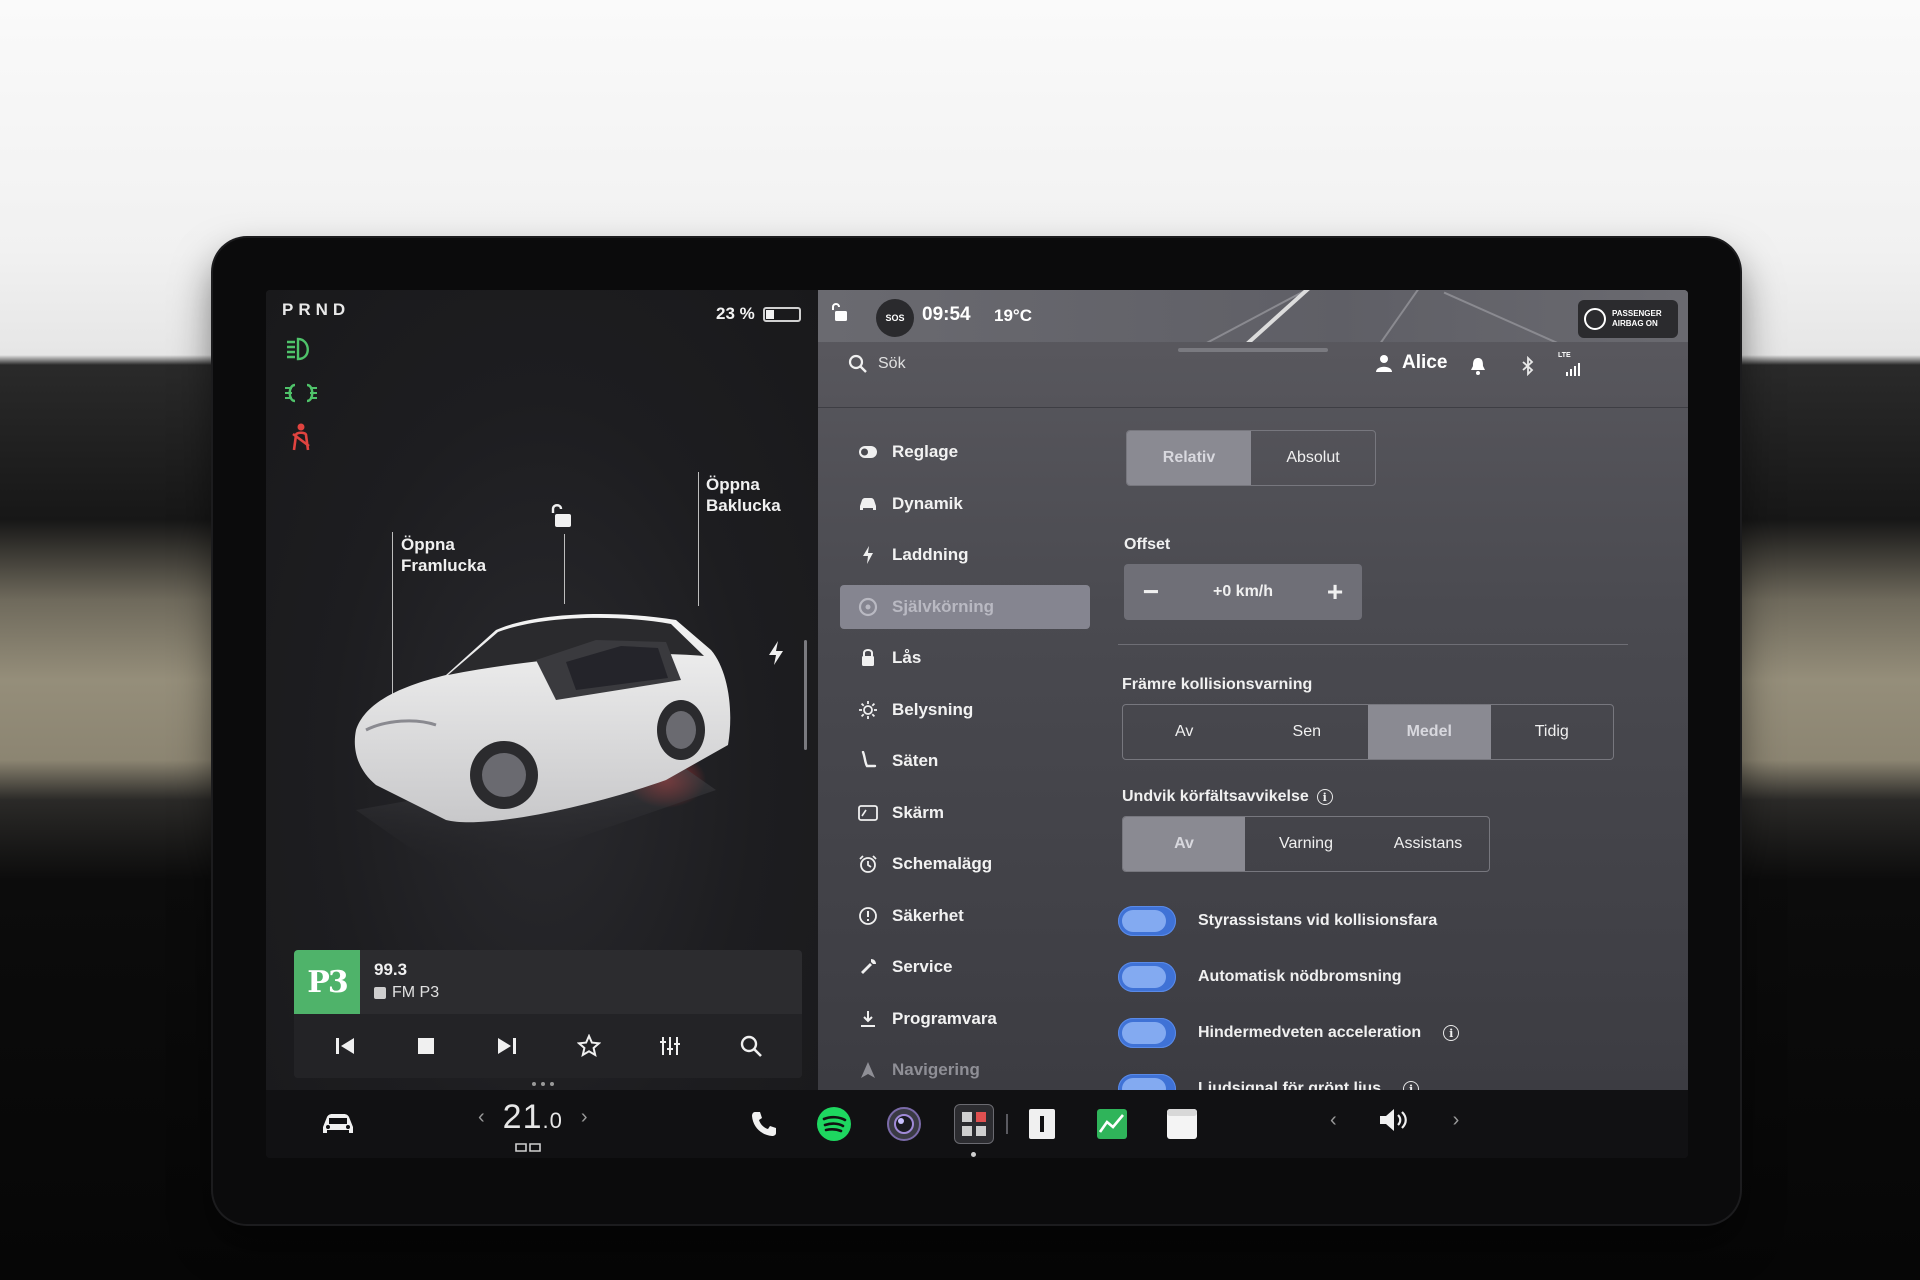 Image resolution: width=1920 pixels, height=1280 pixels. Describe the element at coordinates (1428, 844) in the screenshot. I see `lane-departure-option-assistans: Assistans` at that location.